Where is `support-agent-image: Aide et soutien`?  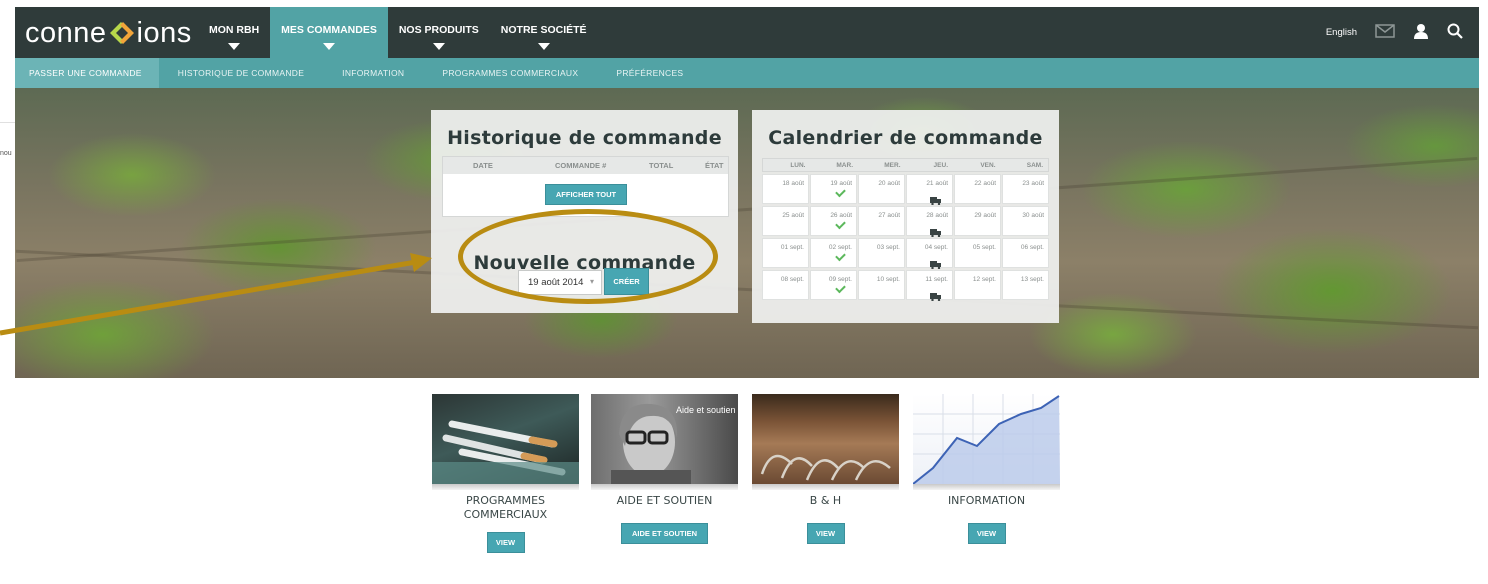
support-agent-image: Aide et soutien is located at coordinates (664, 439).